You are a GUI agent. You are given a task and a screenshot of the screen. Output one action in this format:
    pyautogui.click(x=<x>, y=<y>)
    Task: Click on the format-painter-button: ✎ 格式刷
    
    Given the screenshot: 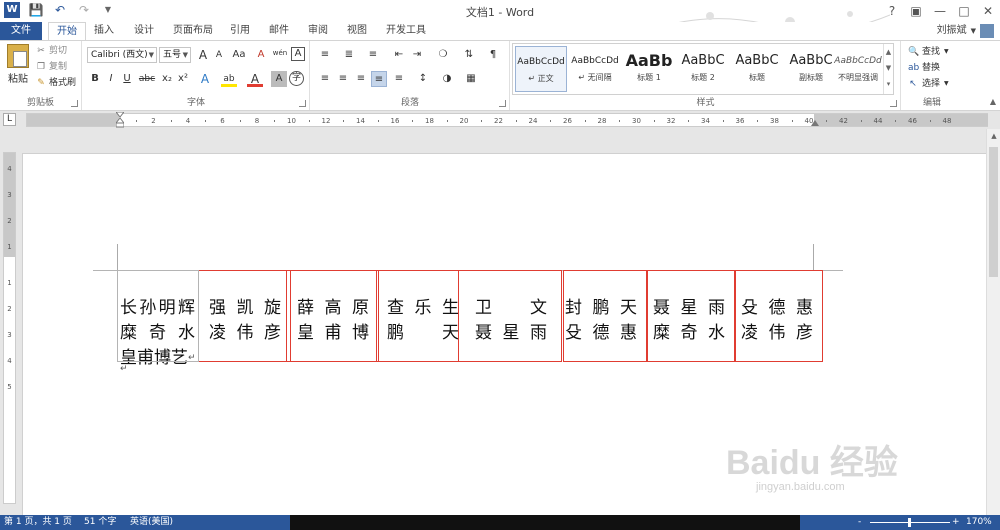 What is the action you would take?
    pyautogui.click(x=56, y=83)
    